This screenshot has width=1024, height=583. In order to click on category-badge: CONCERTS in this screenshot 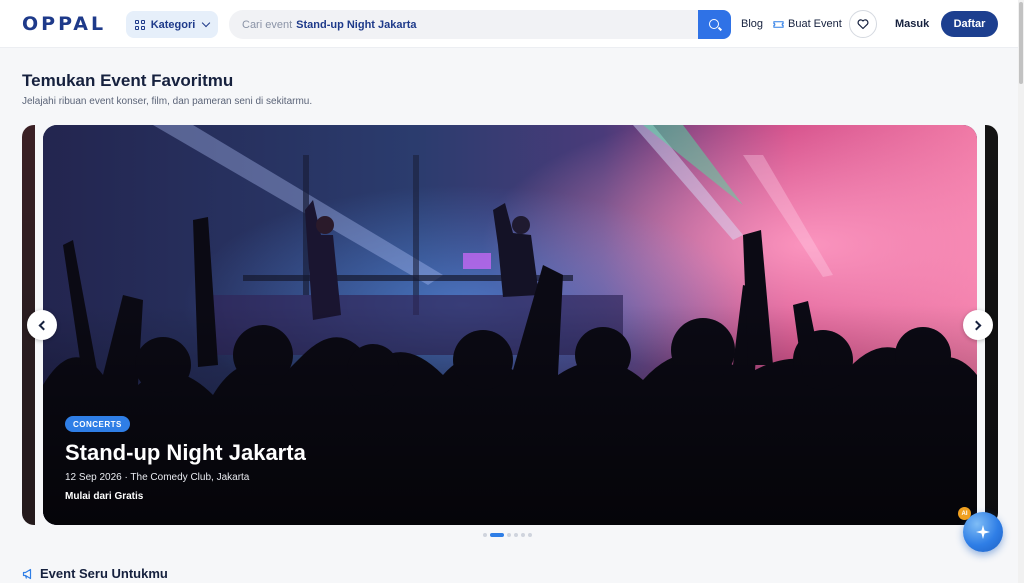, I will do `click(97, 424)`.